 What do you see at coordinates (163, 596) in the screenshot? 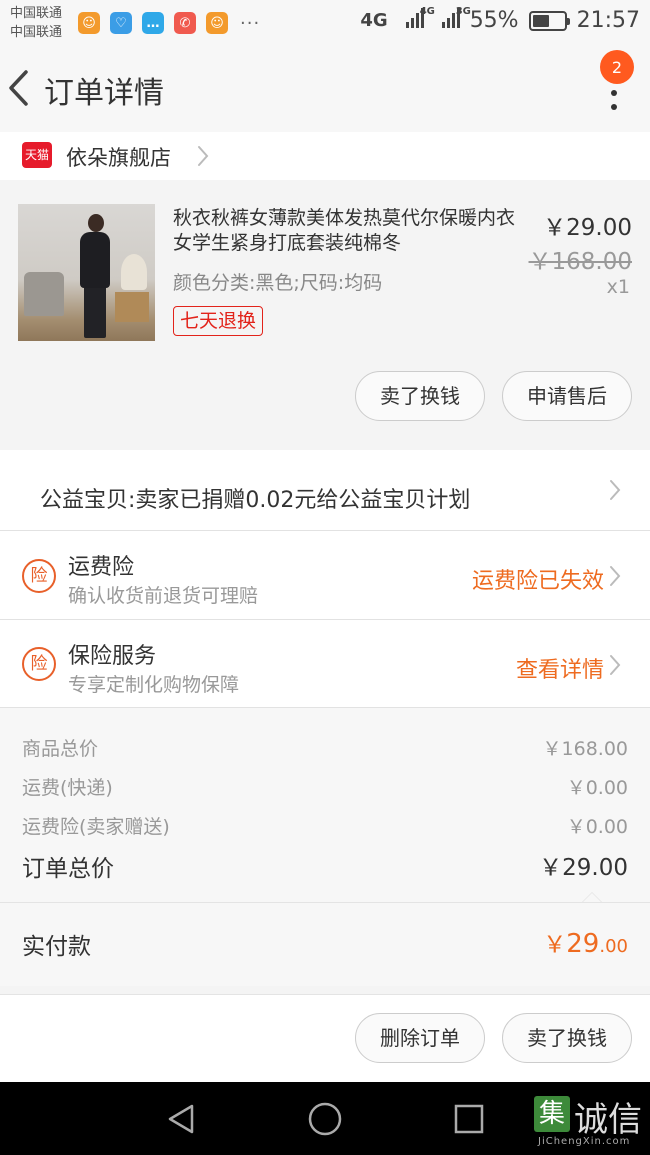
I see `insurance-subtitle: 确认收货前退货可理赔` at bounding box center [163, 596].